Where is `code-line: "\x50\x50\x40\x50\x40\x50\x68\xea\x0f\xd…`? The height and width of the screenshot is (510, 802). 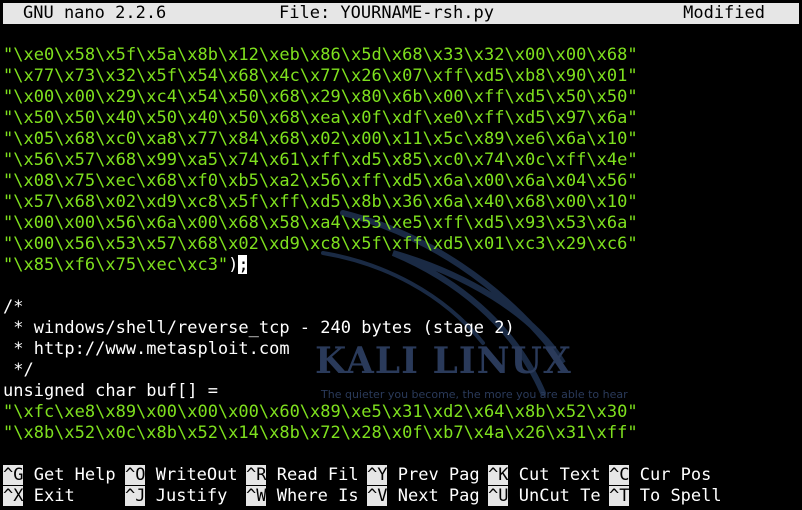 code-line: "\x50\x50\x40\x50\x40\x50\x68\xea\x0f\xd… is located at coordinates (320, 118).